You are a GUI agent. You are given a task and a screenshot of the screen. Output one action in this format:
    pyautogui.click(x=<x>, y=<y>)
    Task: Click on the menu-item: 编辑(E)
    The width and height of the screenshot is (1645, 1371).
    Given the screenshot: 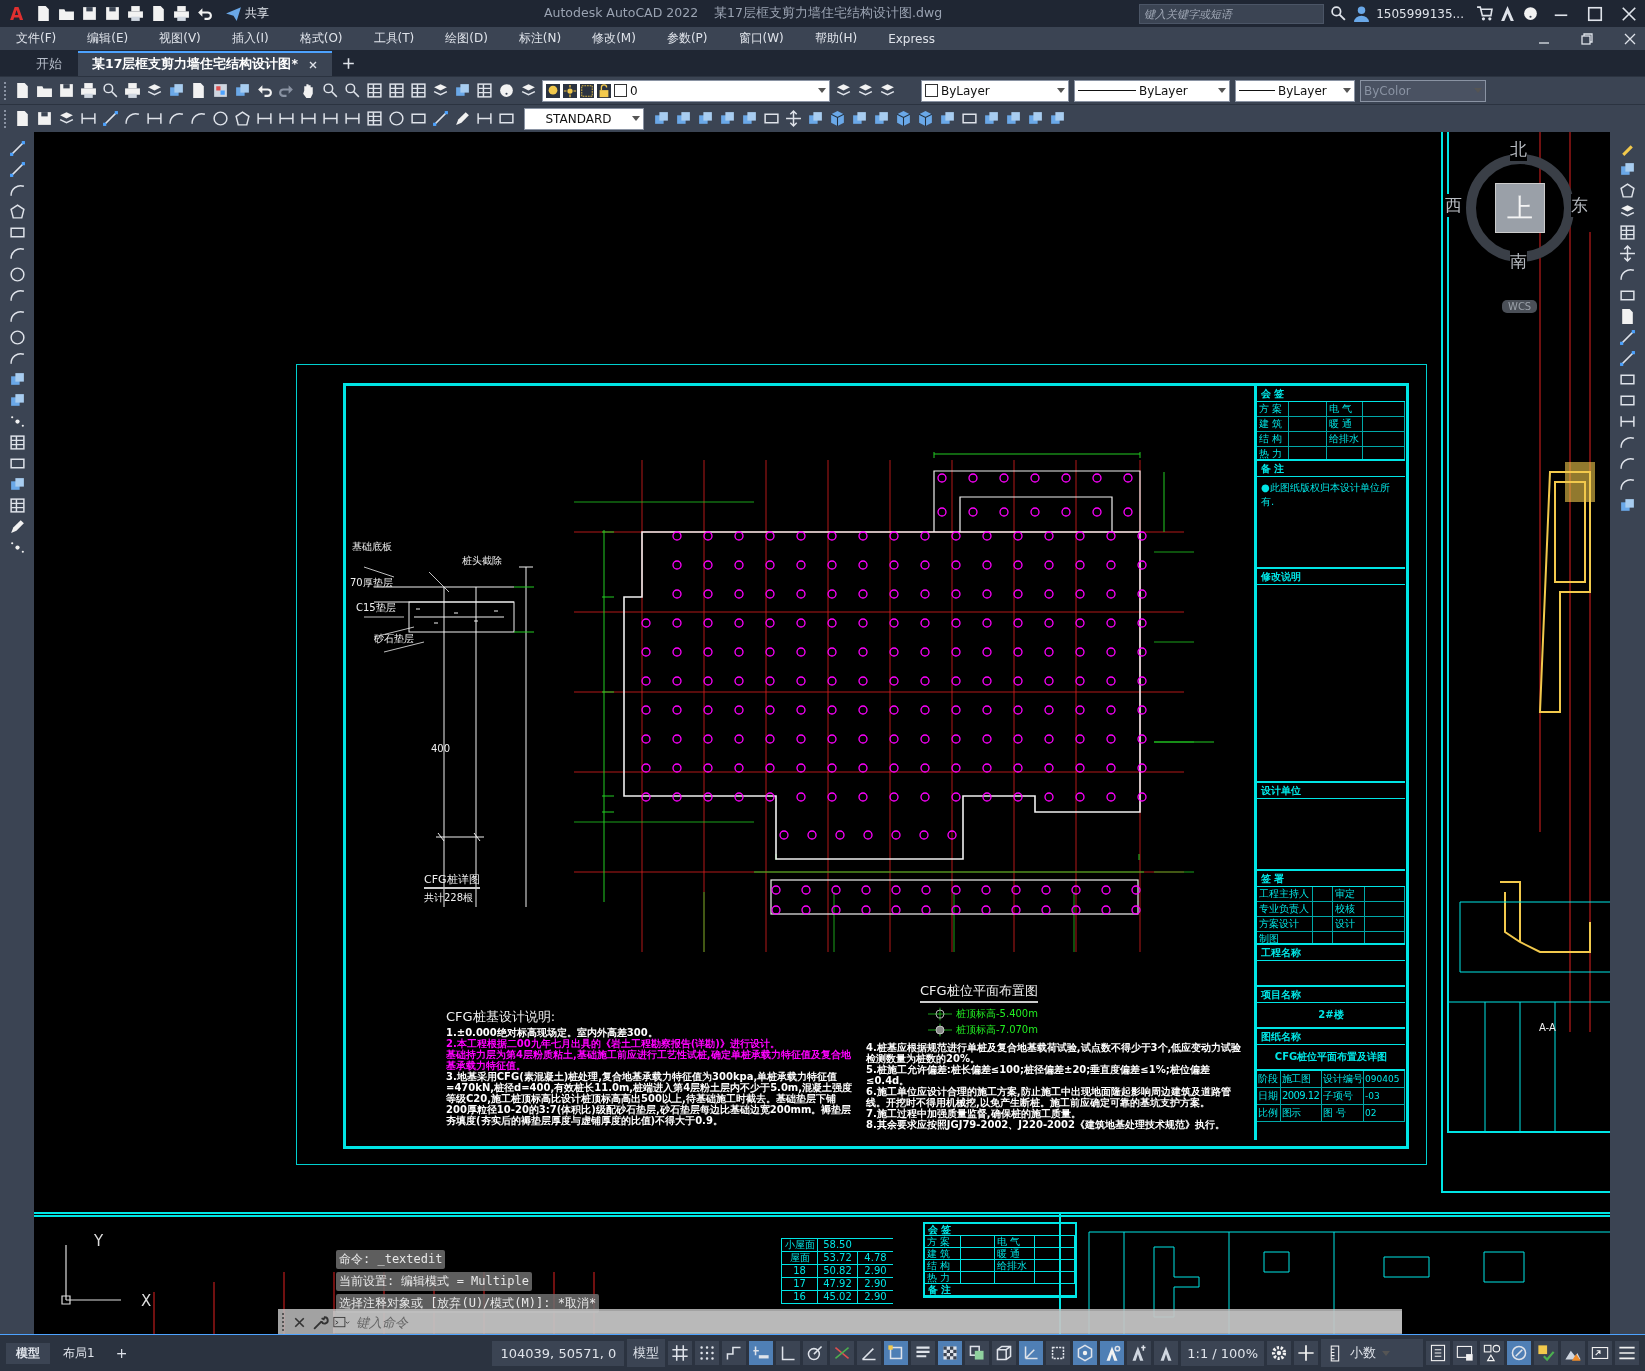 What is the action you would take?
    pyautogui.click(x=103, y=38)
    